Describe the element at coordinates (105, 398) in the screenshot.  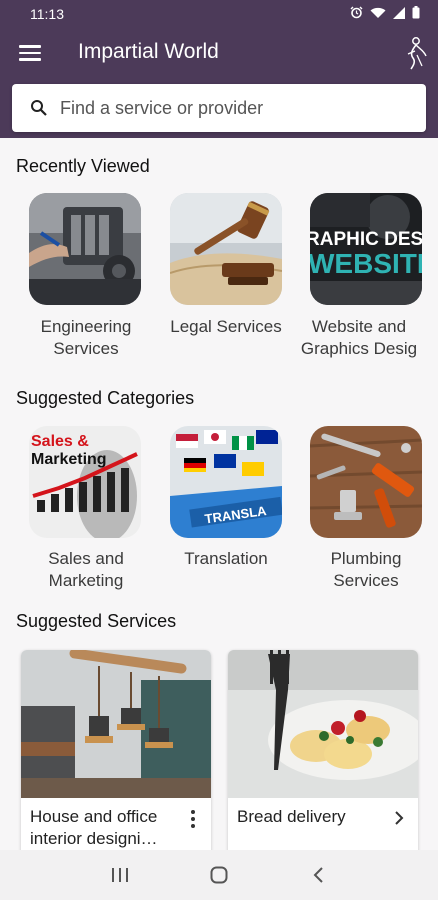
I see `suggested-categories-title: Suggested Categories` at that location.